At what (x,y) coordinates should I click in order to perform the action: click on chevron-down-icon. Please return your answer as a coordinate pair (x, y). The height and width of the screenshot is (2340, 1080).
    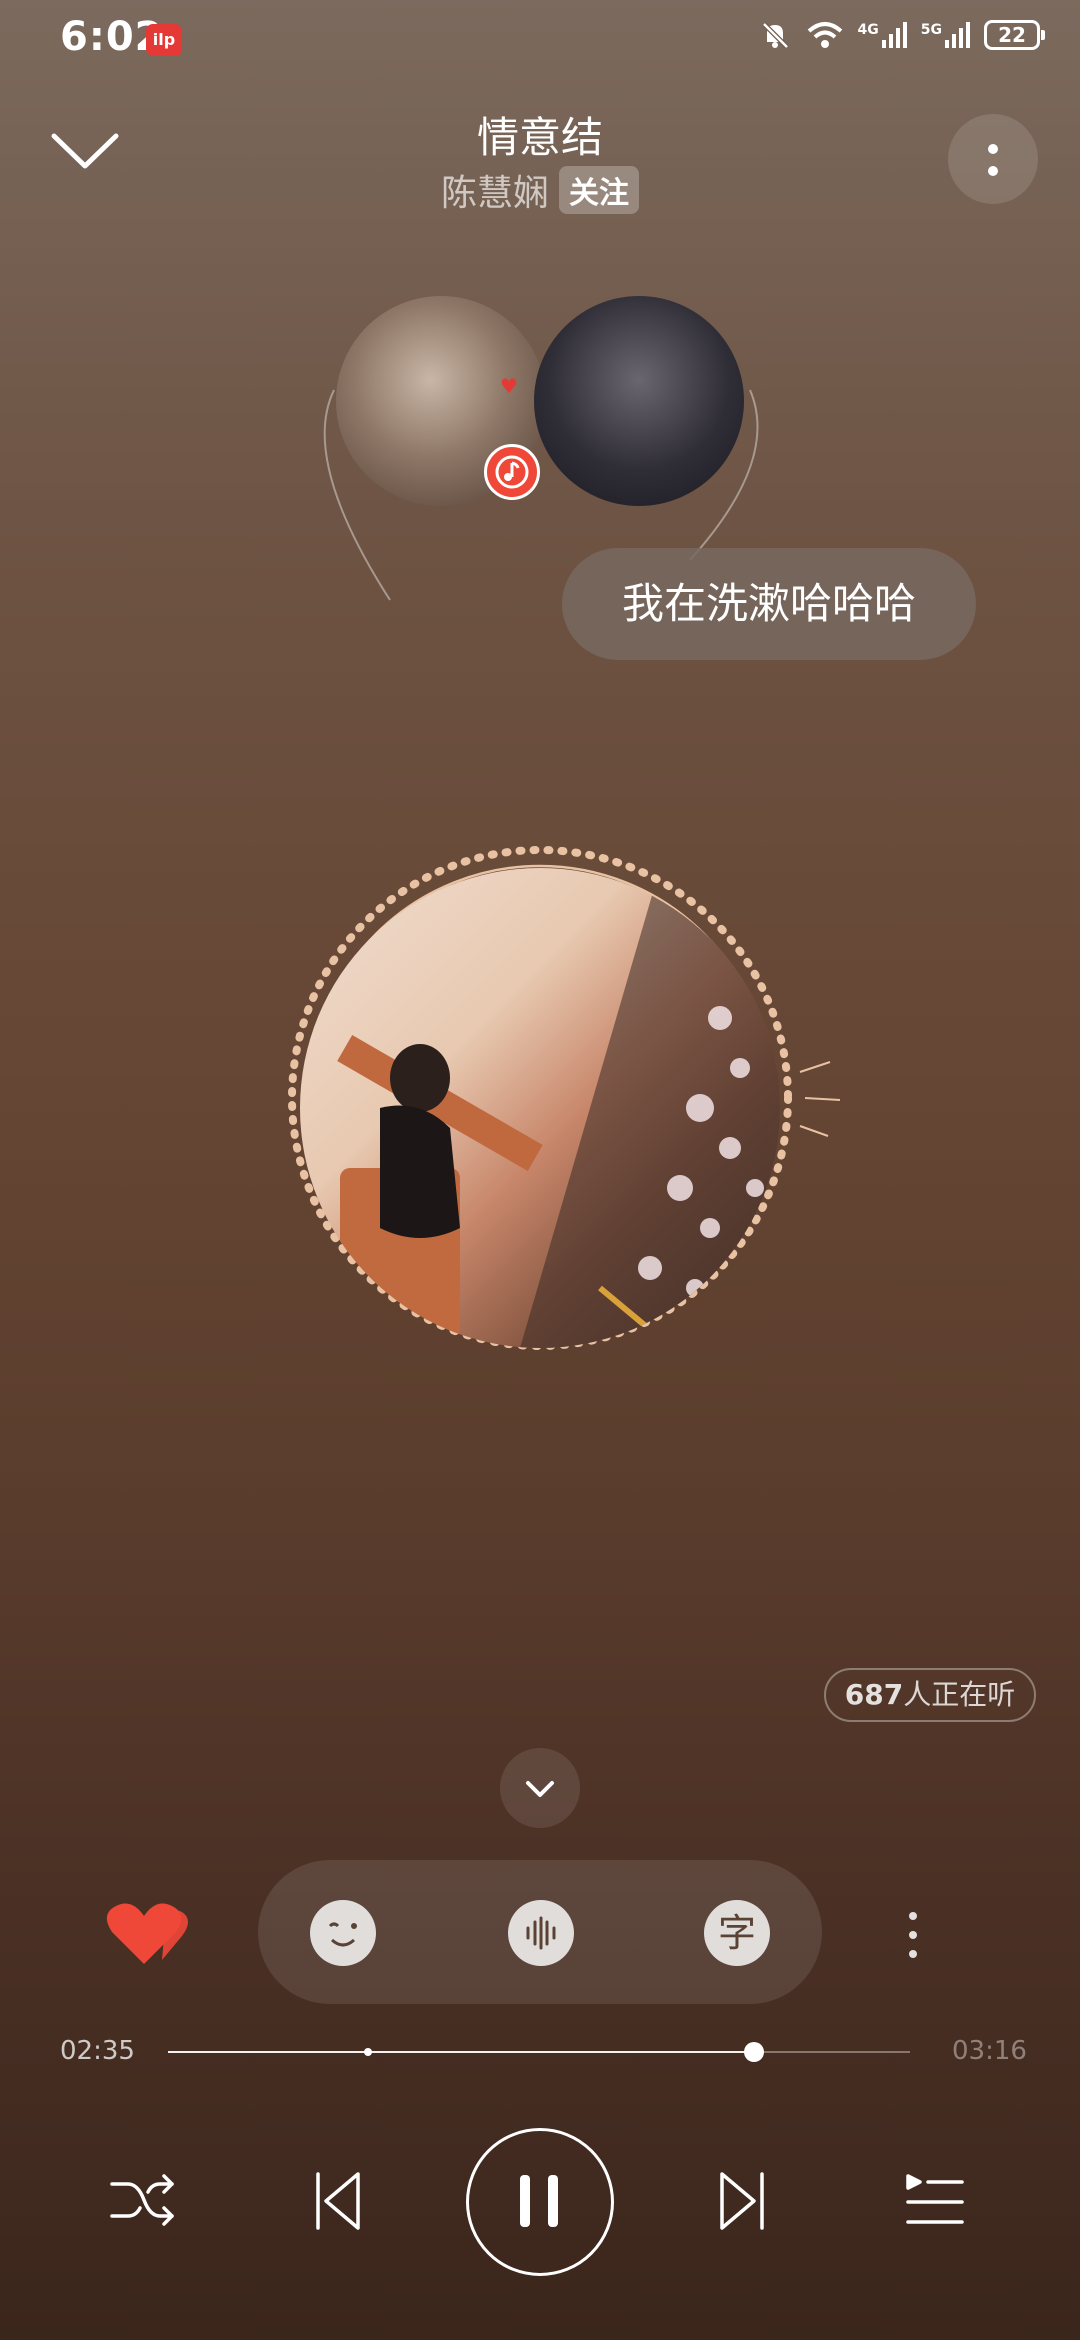
    Looking at the image, I should click on (540, 1789).